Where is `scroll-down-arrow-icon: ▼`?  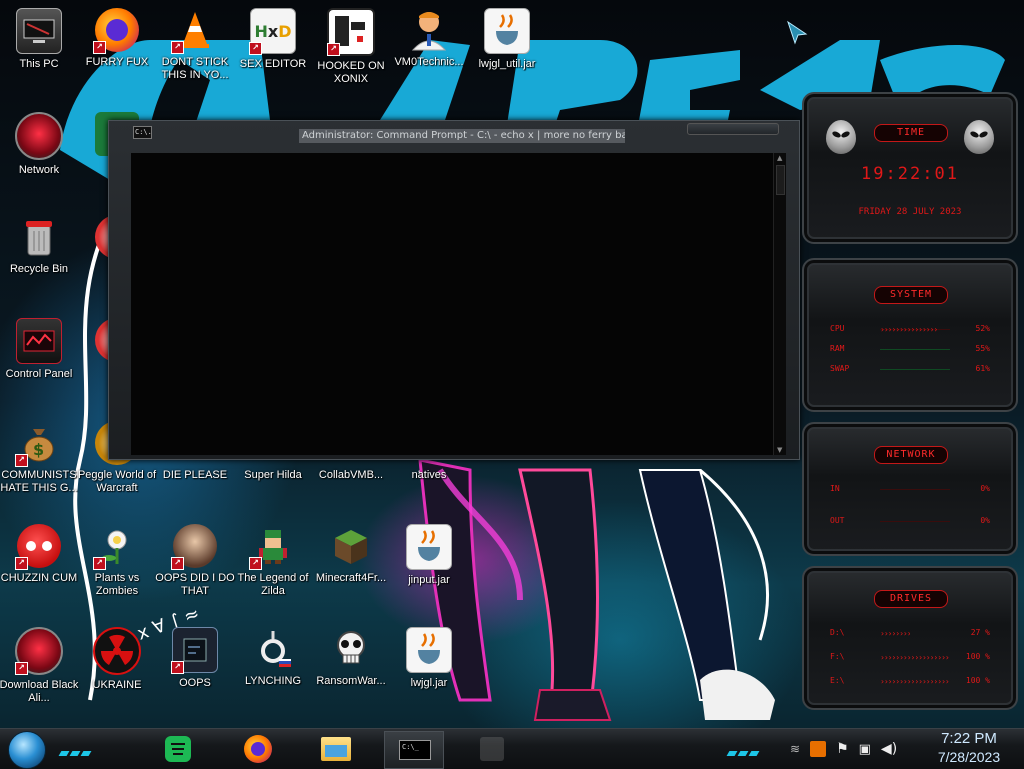
scroll-down-arrow-icon: ▼ is located at coordinates (779, 450).